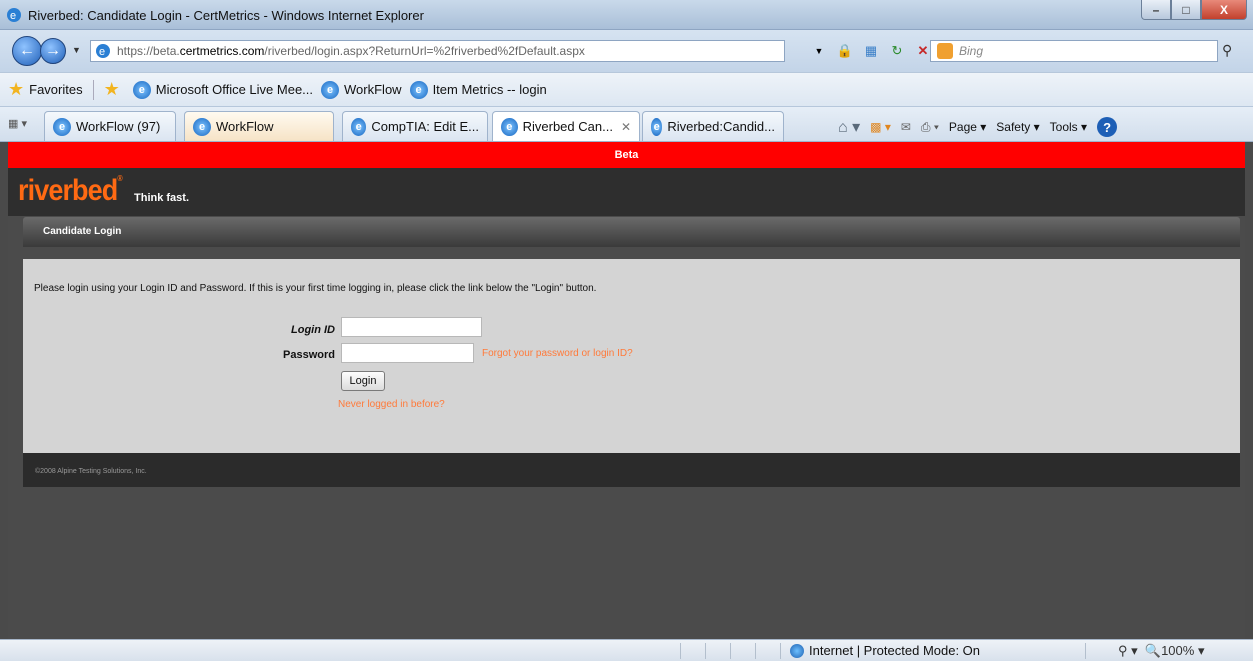 The height and width of the screenshot is (661, 1253). What do you see at coordinates (45, 89) in the screenshot?
I see `favorites-button: ★ Favorites` at bounding box center [45, 89].